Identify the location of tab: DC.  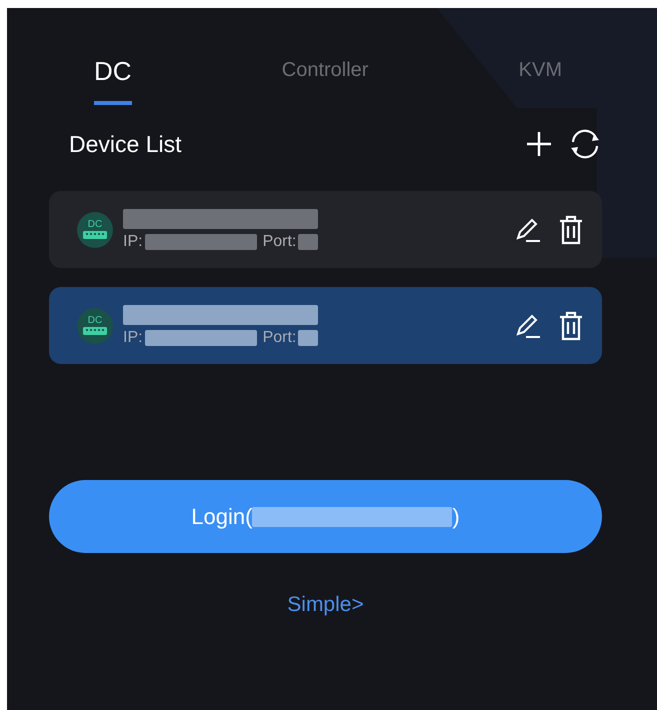
(113, 80).